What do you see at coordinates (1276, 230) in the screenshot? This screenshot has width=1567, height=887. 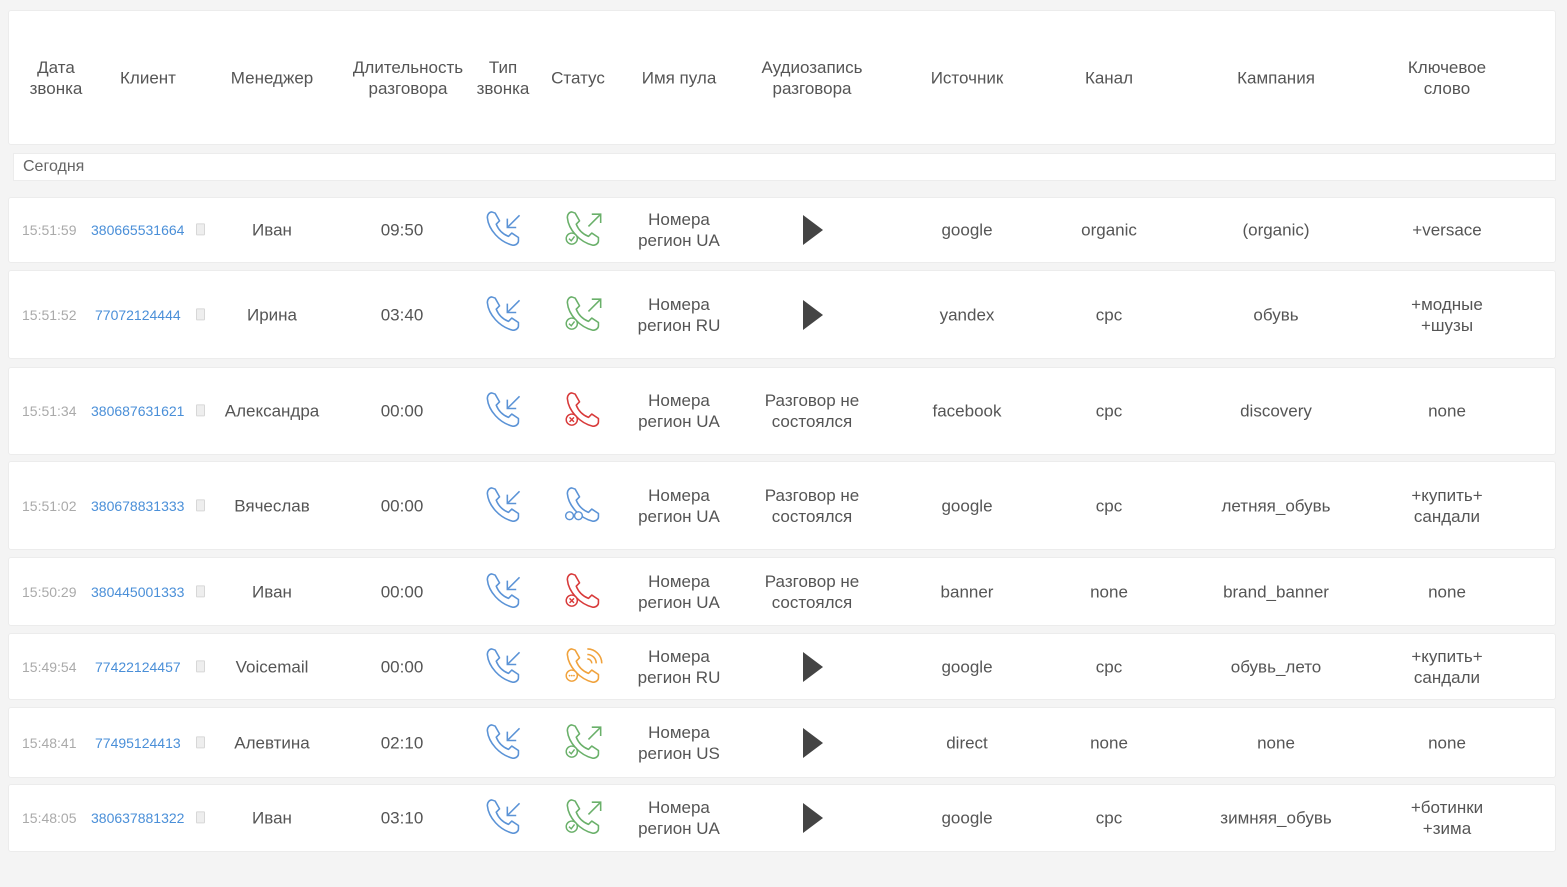 I see `campaign: (organic)` at bounding box center [1276, 230].